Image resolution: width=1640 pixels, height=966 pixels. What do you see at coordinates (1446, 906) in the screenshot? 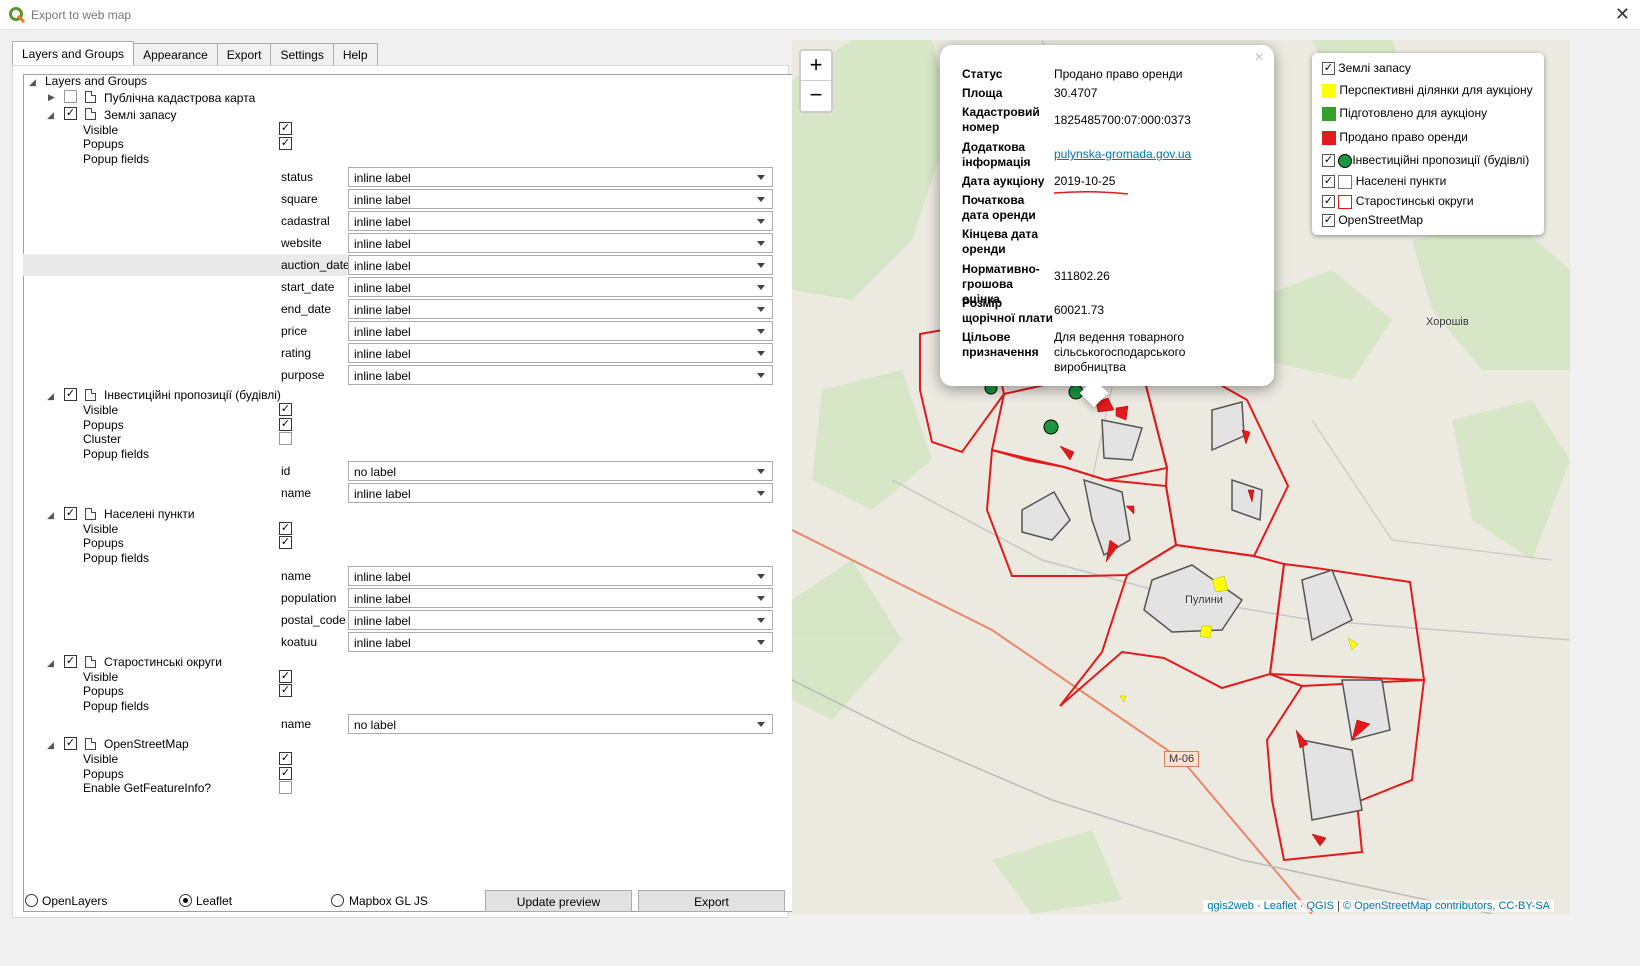
I see `osm-link: © OpenStreetMap contributors, CC-BY-SA` at bounding box center [1446, 906].